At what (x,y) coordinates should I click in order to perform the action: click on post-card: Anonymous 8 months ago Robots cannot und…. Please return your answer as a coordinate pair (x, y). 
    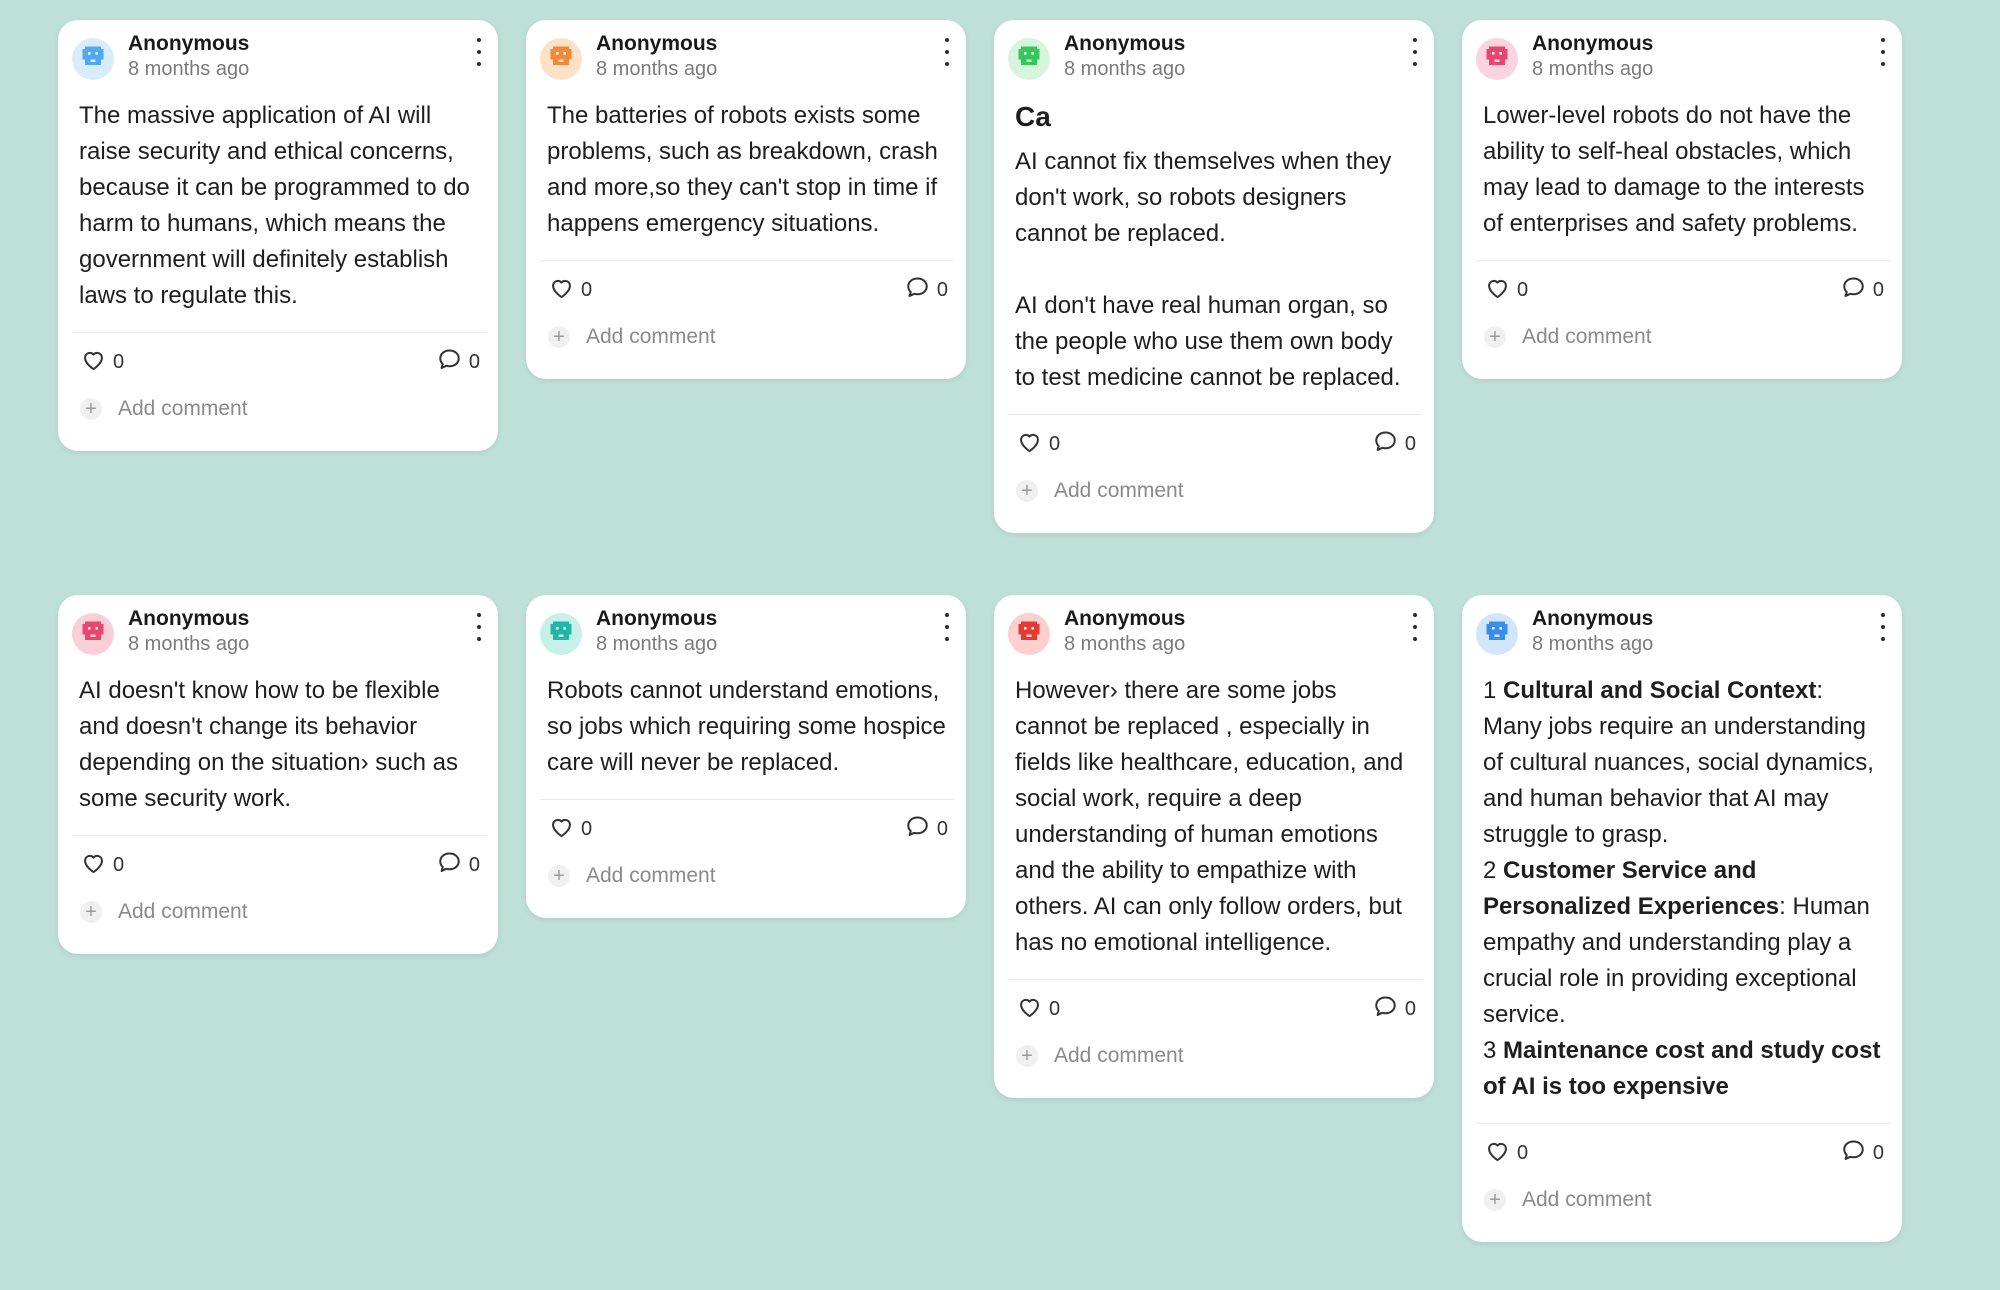
    Looking at the image, I should click on (746, 756).